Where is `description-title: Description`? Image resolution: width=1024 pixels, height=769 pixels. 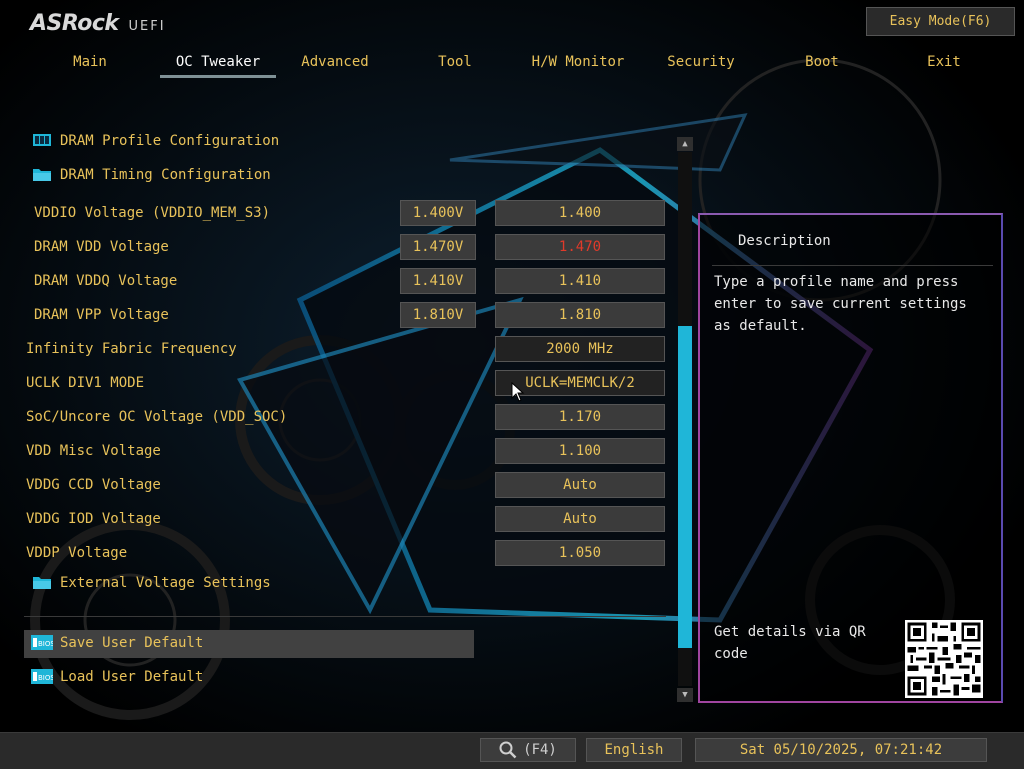 description-title: Description is located at coordinates (784, 241).